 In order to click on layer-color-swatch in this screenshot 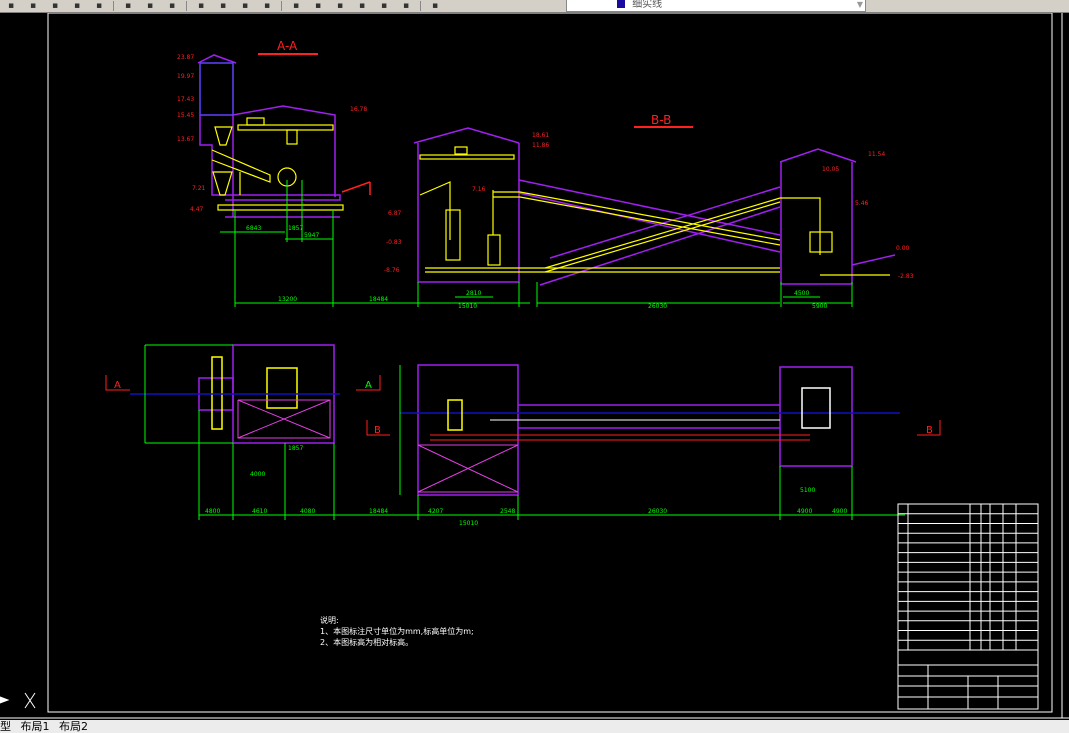, I will do `click(621, 4)`.